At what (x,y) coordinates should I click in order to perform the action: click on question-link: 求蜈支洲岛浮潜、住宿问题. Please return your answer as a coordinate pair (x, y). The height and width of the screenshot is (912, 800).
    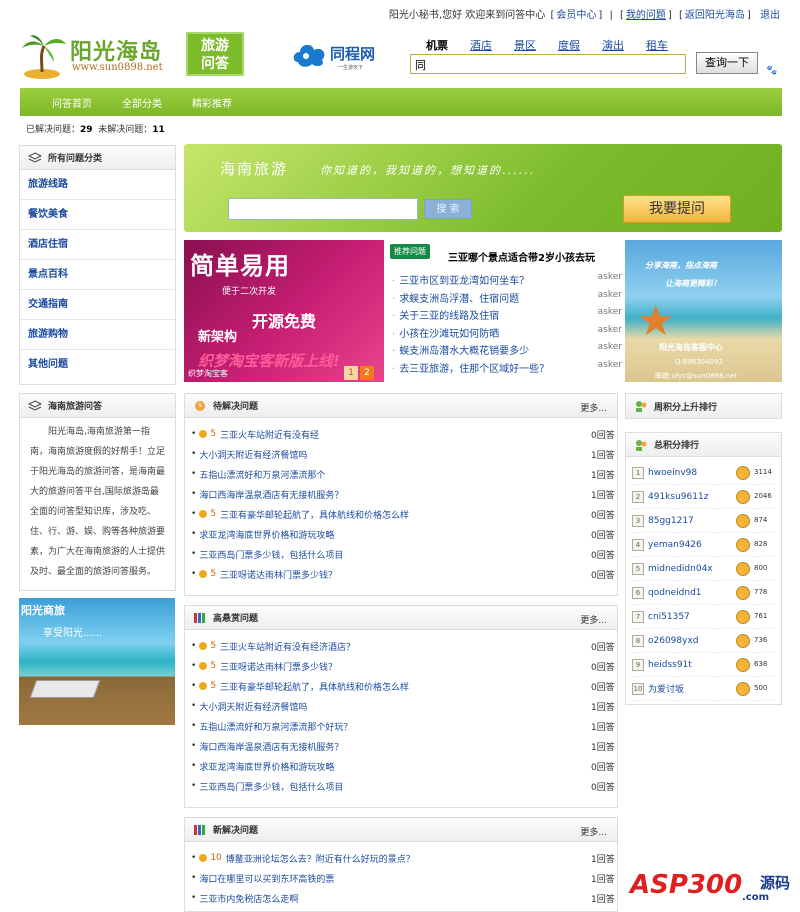
    Looking at the image, I should click on (459, 299).